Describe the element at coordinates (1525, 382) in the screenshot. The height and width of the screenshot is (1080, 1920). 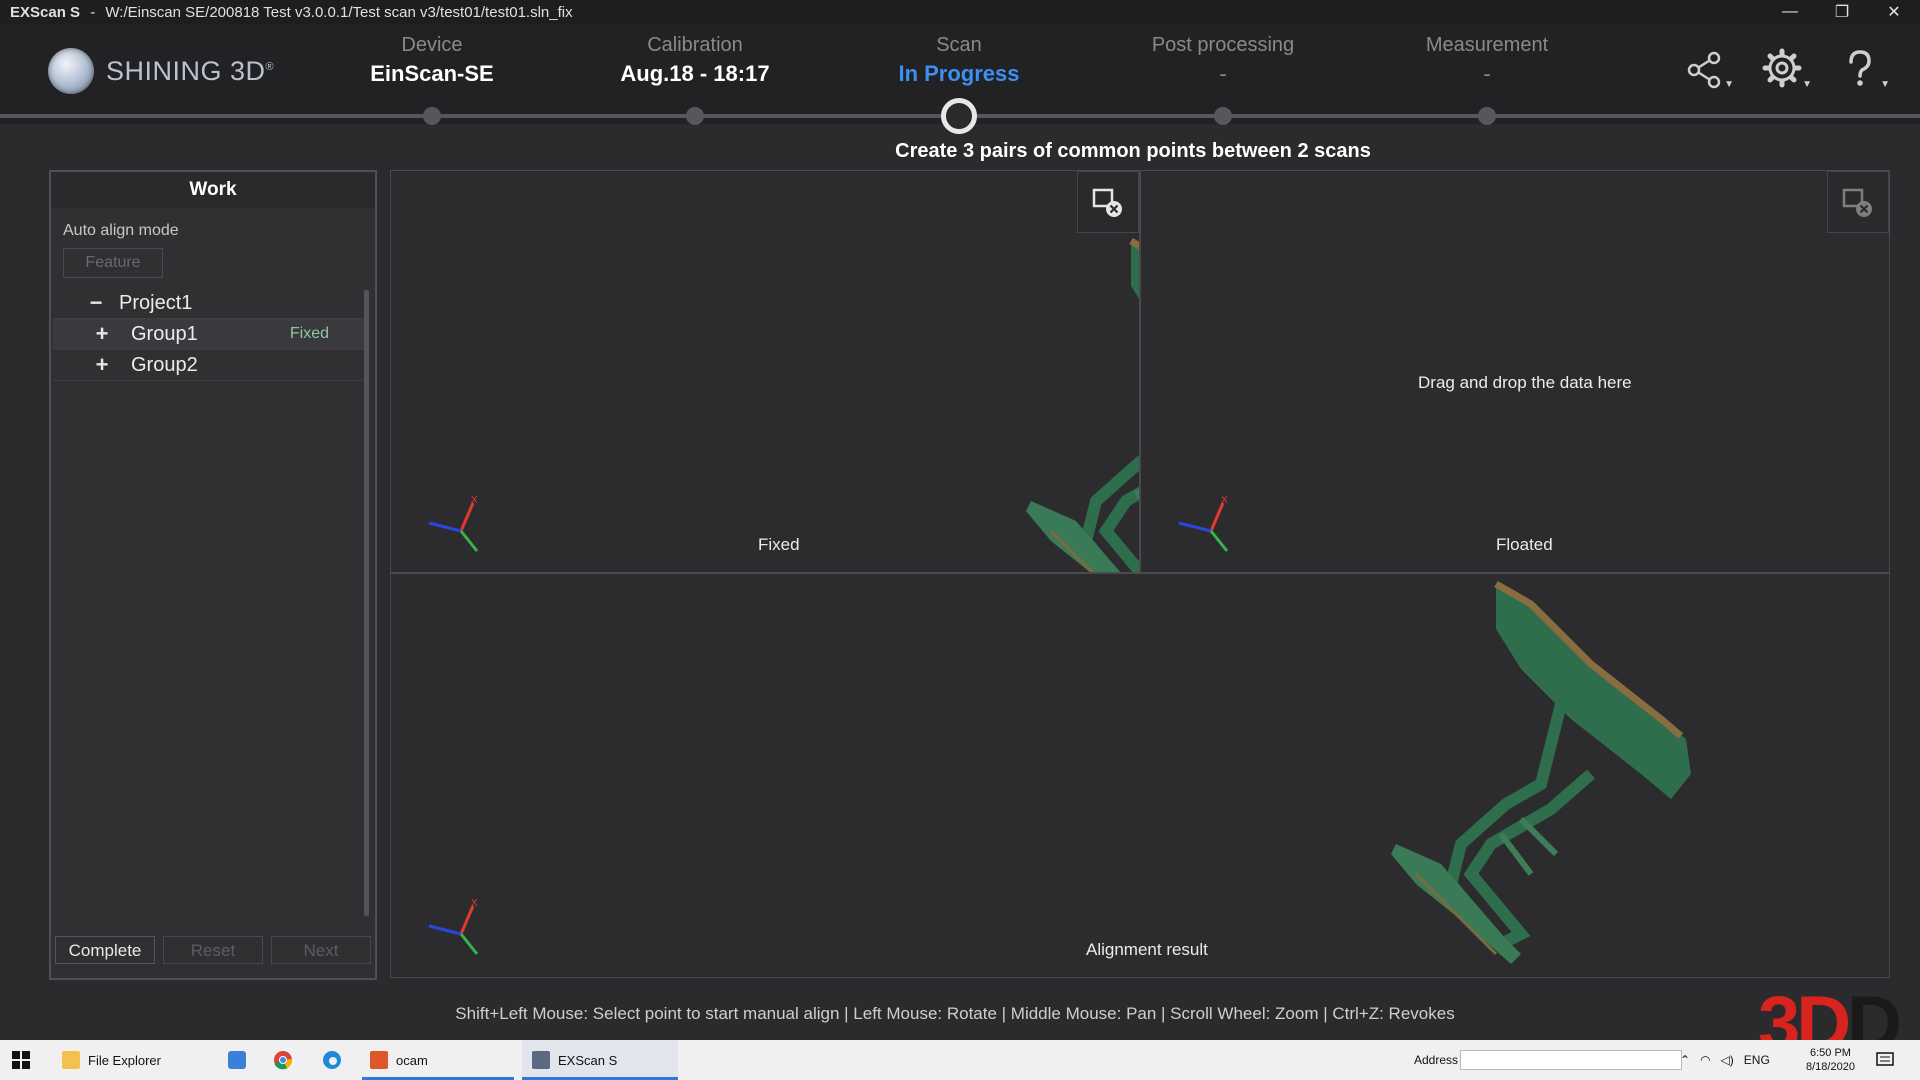
I see `drop-zone-hint: Drag and drop the data here` at that location.